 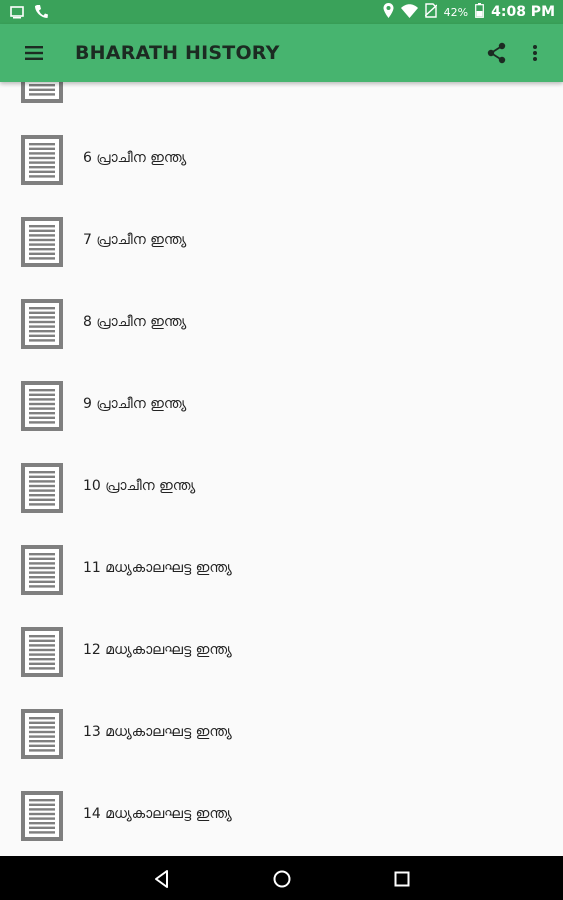 I want to click on wifi-icon, so click(x=409, y=12).